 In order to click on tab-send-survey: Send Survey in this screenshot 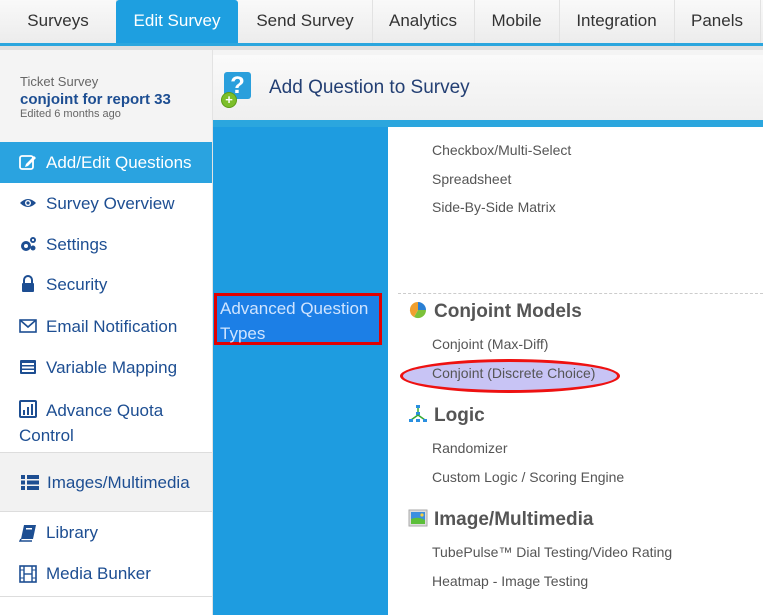, I will do `click(305, 21)`.